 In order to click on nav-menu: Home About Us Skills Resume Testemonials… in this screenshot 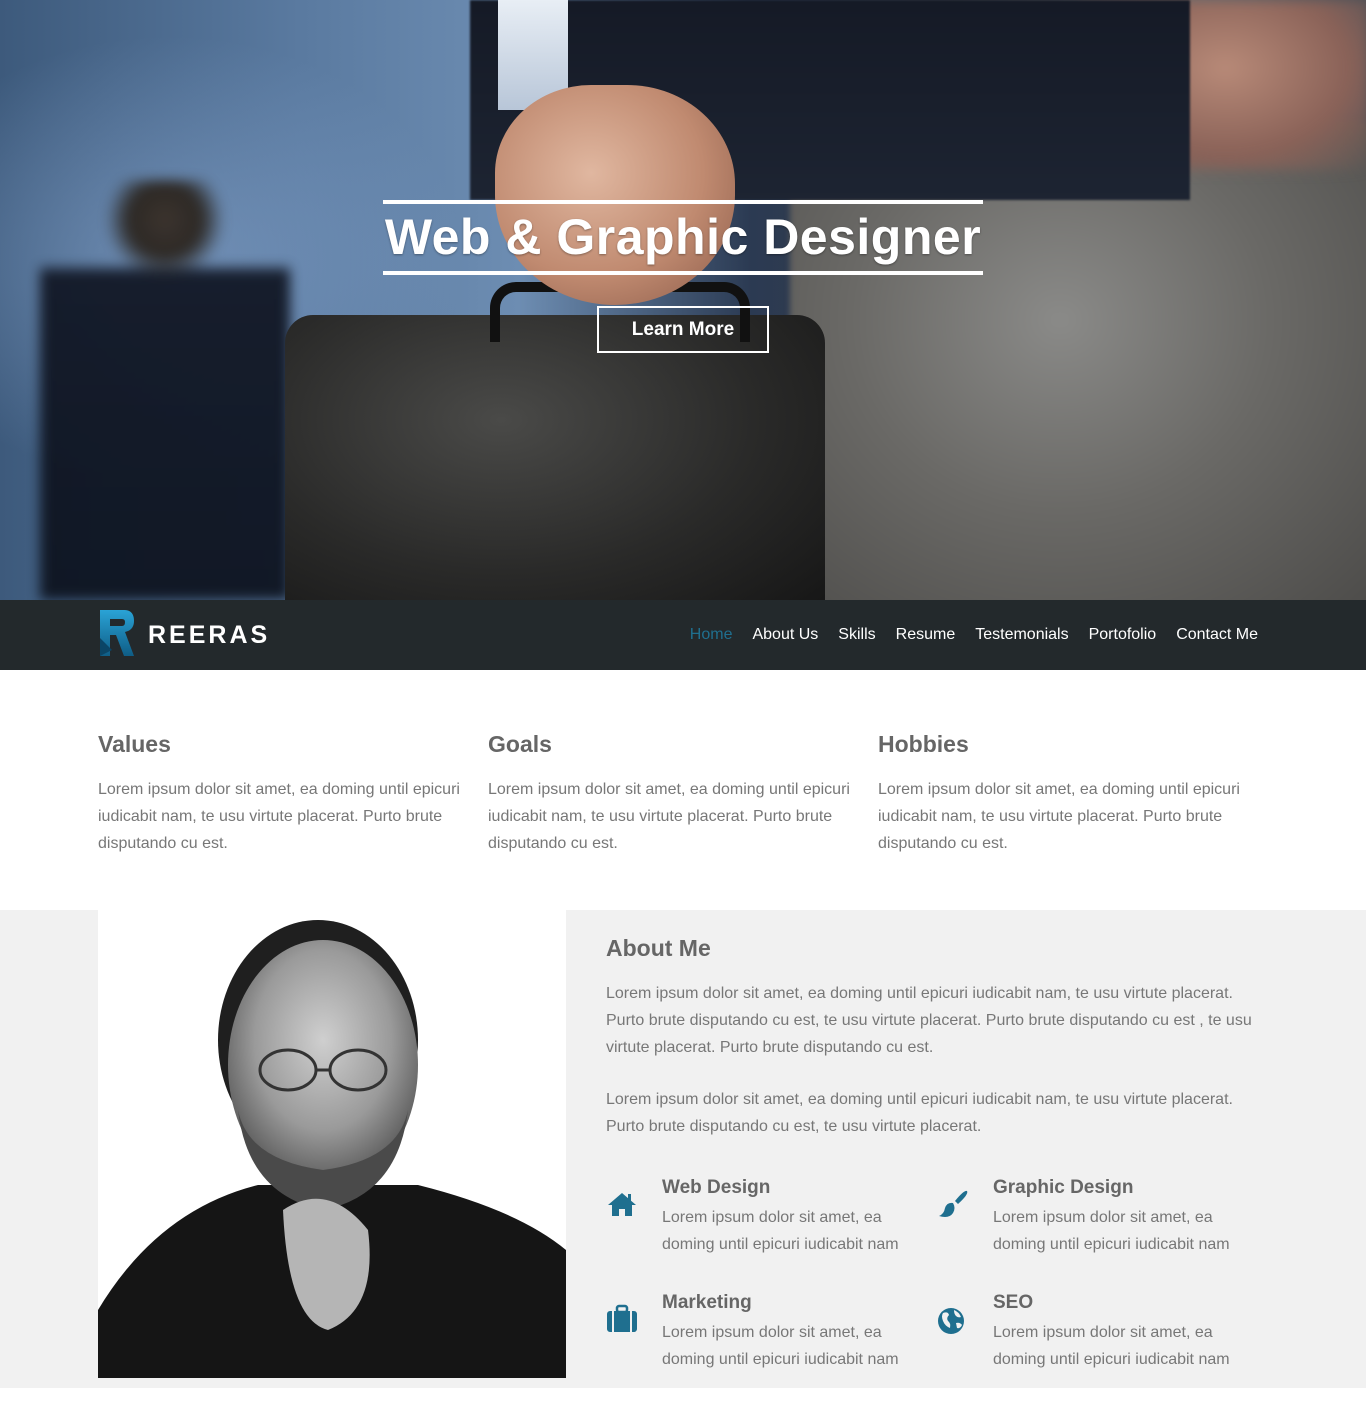, I will do `click(964, 635)`.